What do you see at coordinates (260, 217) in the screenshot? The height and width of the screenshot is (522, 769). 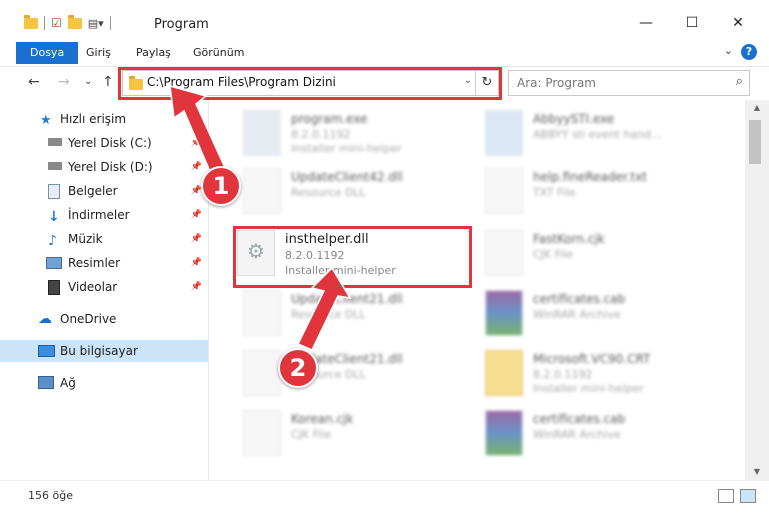 I see `annotation-arrows` at bounding box center [260, 217].